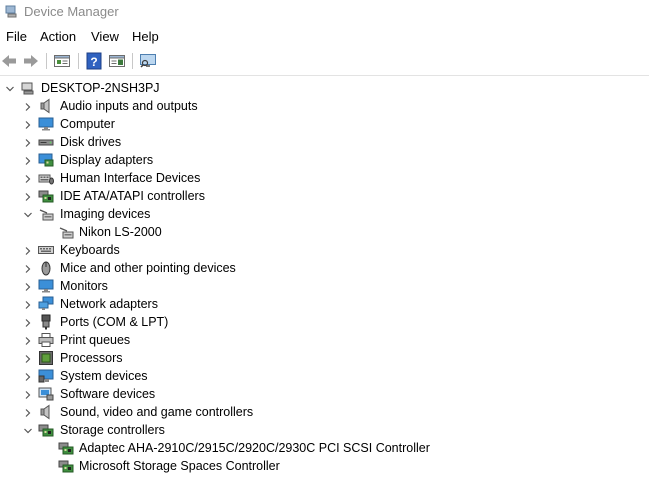  Describe the element at coordinates (31, 61) in the screenshot. I see `forward-icon` at that location.